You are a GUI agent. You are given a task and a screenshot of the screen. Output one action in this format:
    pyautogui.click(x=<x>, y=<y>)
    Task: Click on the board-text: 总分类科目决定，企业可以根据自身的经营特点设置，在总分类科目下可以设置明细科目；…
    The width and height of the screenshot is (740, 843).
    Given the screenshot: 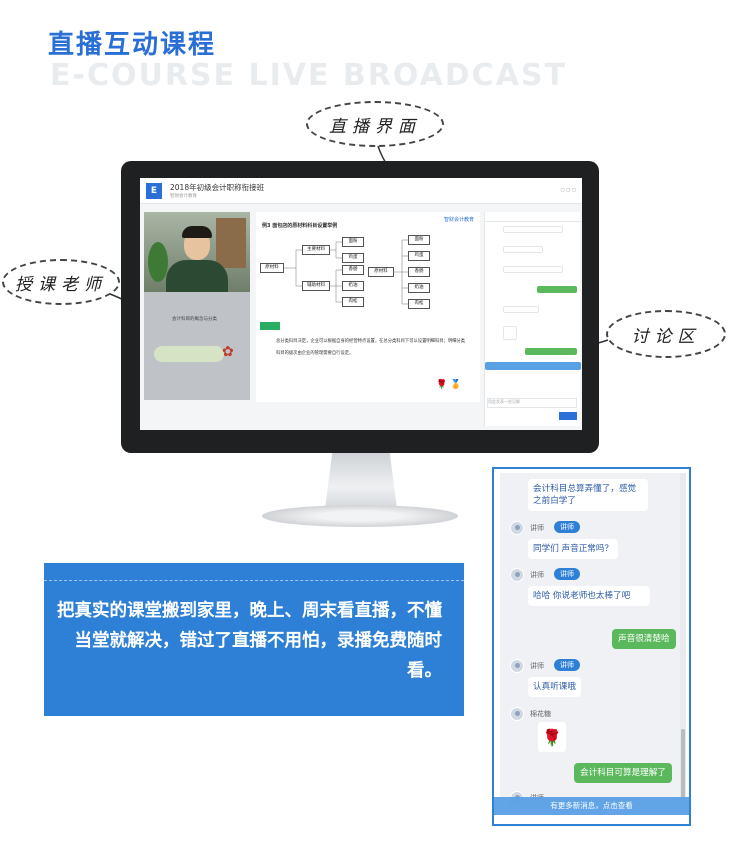 What is the action you would take?
    pyautogui.click(x=371, y=347)
    